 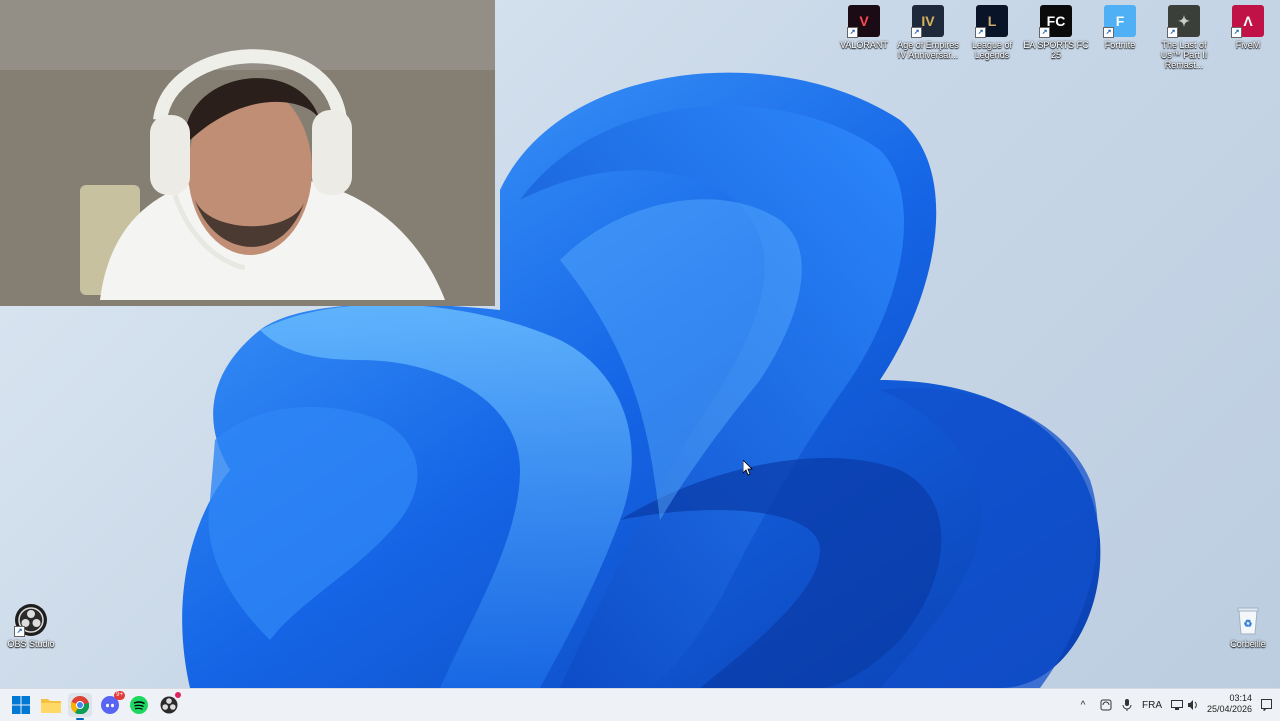 What do you see at coordinates (748, 468) in the screenshot?
I see `mouse-cursor-icon` at bounding box center [748, 468].